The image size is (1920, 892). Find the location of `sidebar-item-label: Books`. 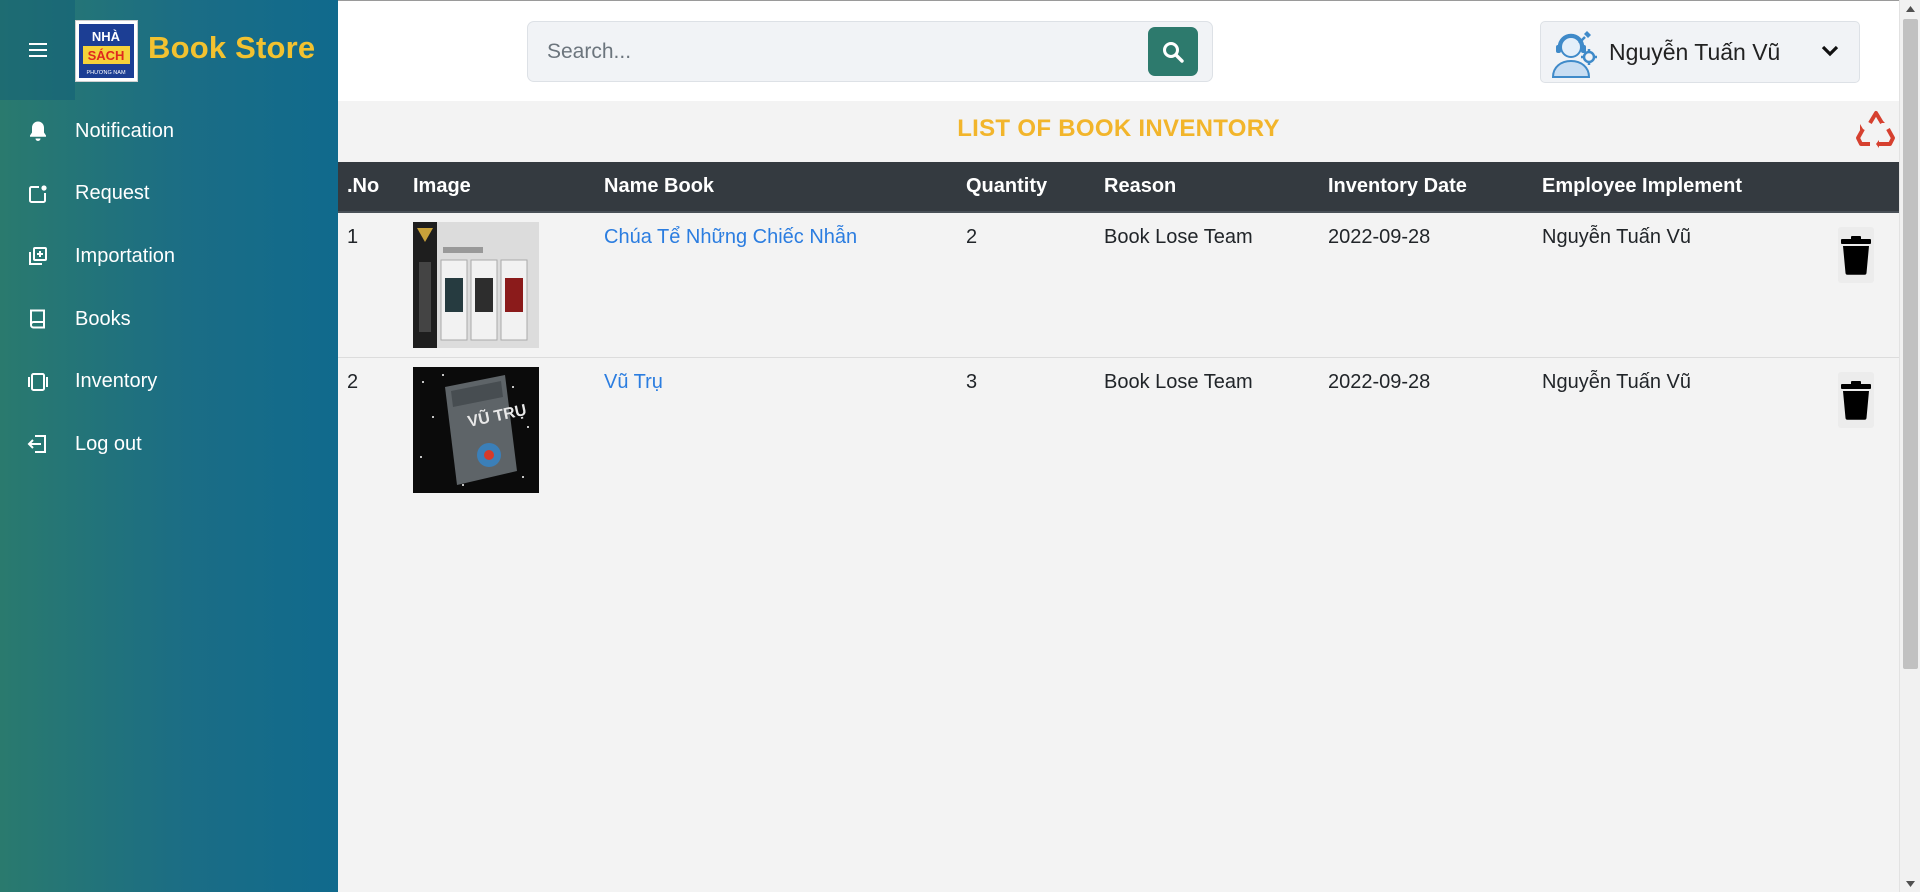

sidebar-item-label: Books is located at coordinates (103, 318).